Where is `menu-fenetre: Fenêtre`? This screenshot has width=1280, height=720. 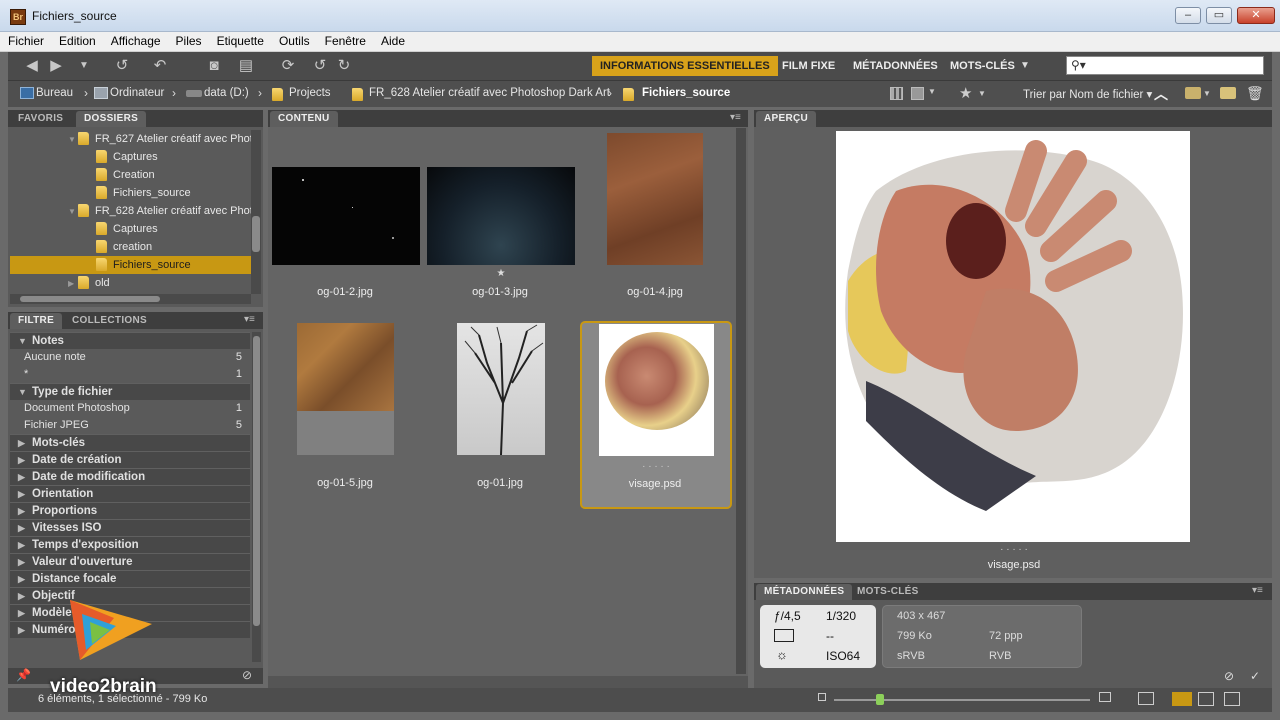
menu-fenetre: Fenêtre is located at coordinates (345, 40).